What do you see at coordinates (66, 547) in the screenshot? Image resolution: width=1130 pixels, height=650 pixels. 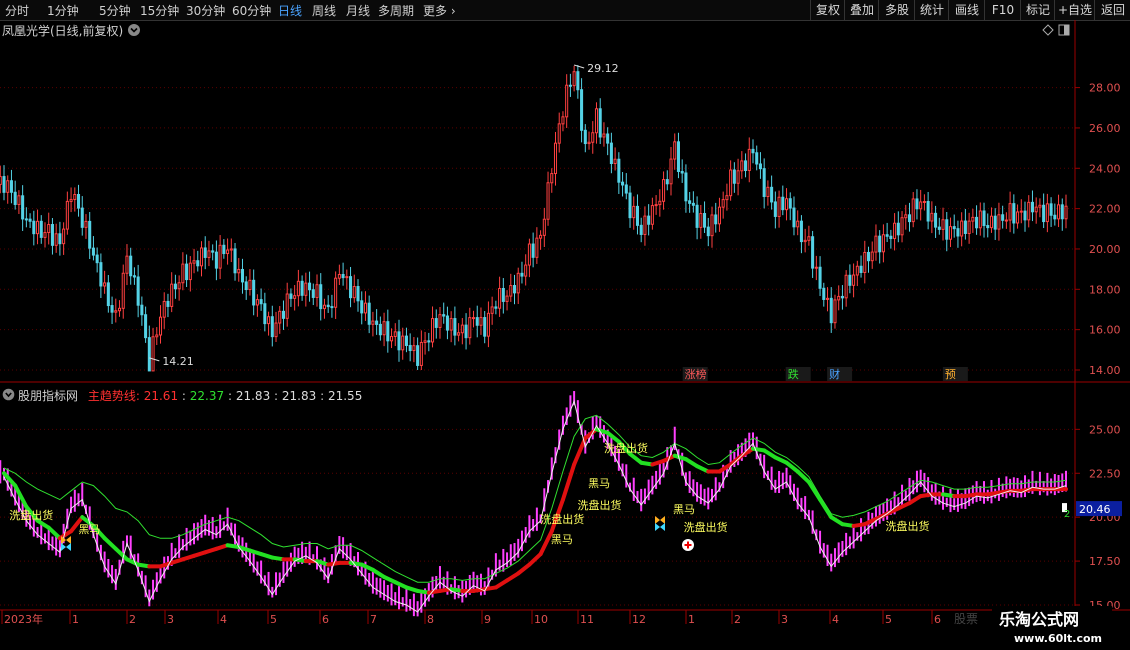 I see `butterfly-icon` at bounding box center [66, 547].